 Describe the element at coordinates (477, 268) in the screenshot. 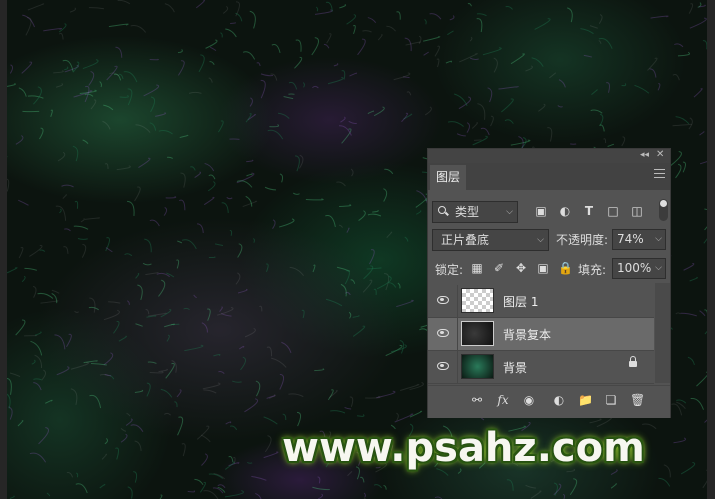

I see `lock-transparent-pixels-icon: ▦` at that location.